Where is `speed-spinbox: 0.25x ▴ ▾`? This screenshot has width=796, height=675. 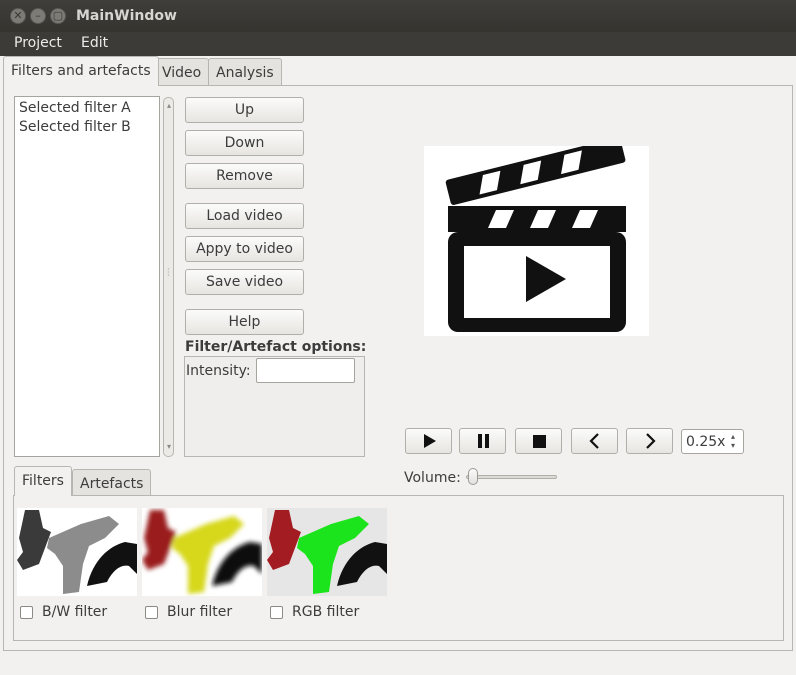
speed-spinbox: 0.25x ▴ ▾ is located at coordinates (712, 441).